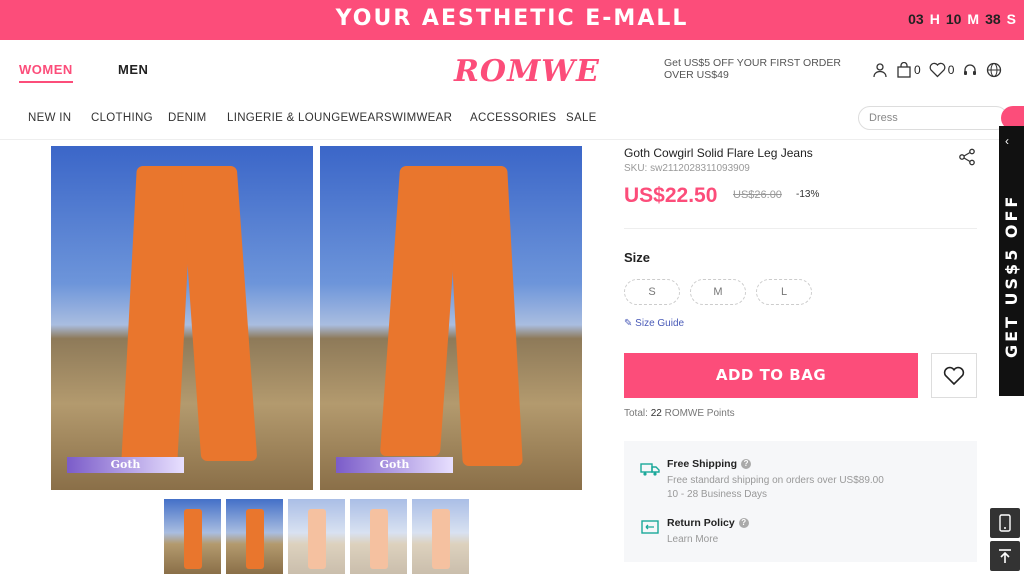 Image resolution: width=1024 pixels, height=577 pixels. Describe the element at coordinates (917, 70) in the screenshot. I see `bag-count: 0` at that location.